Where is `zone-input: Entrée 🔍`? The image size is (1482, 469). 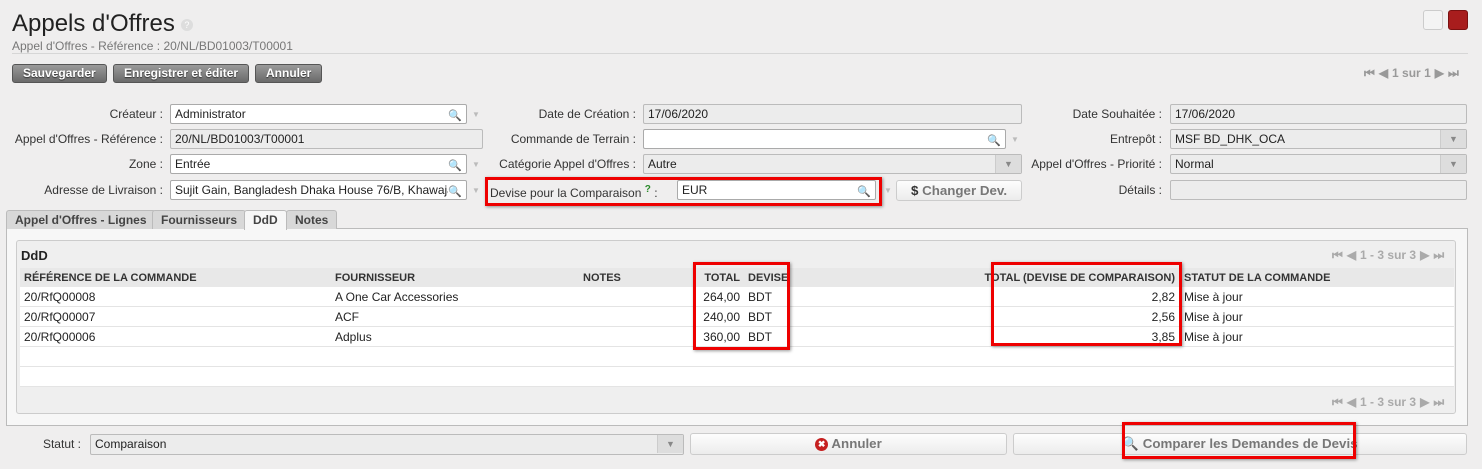 zone-input: Entrée 🔍 is located at coordinates (318, 164).